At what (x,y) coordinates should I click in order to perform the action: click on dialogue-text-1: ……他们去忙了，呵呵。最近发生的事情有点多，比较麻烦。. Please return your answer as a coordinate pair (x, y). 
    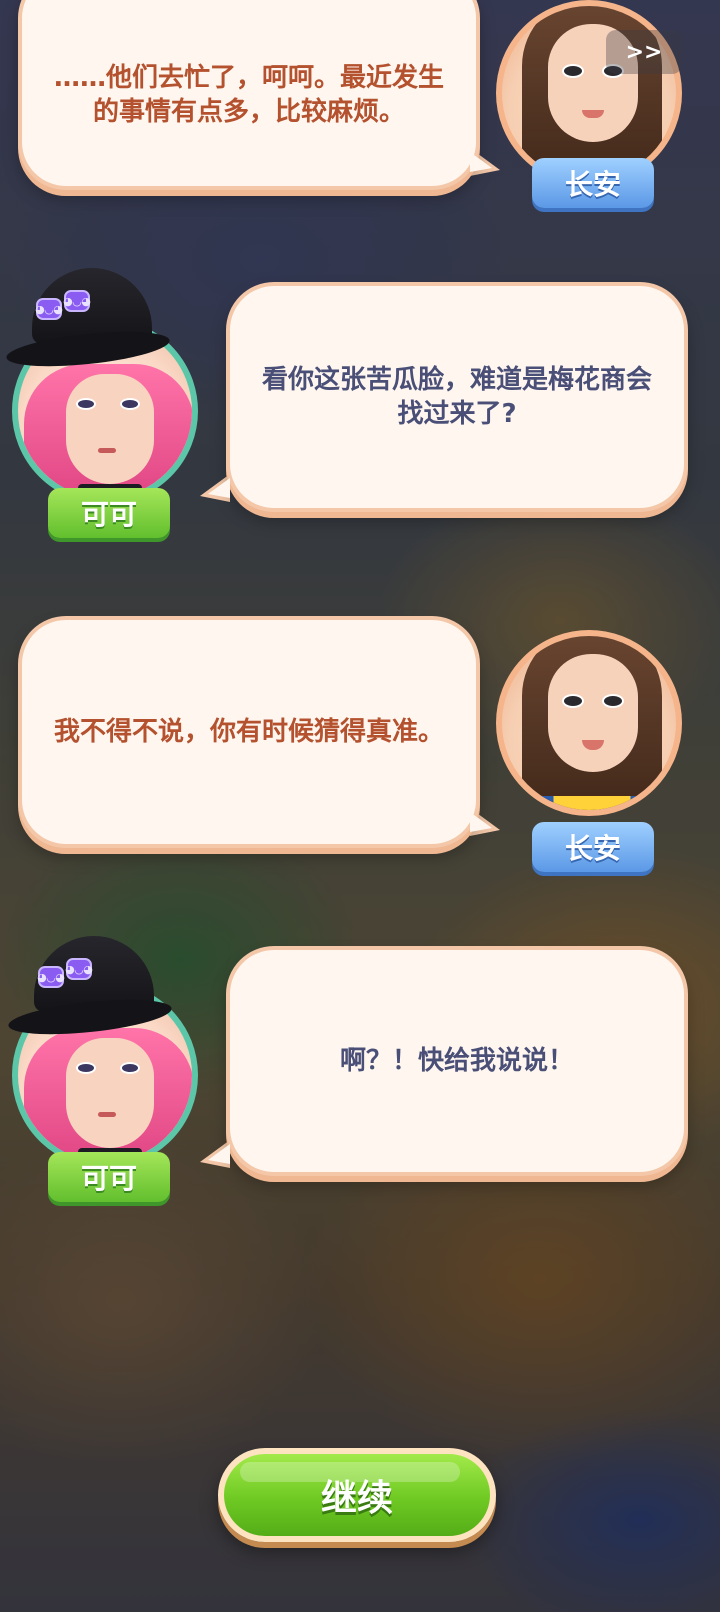
    Looking at the image, I should click on (248, 95).